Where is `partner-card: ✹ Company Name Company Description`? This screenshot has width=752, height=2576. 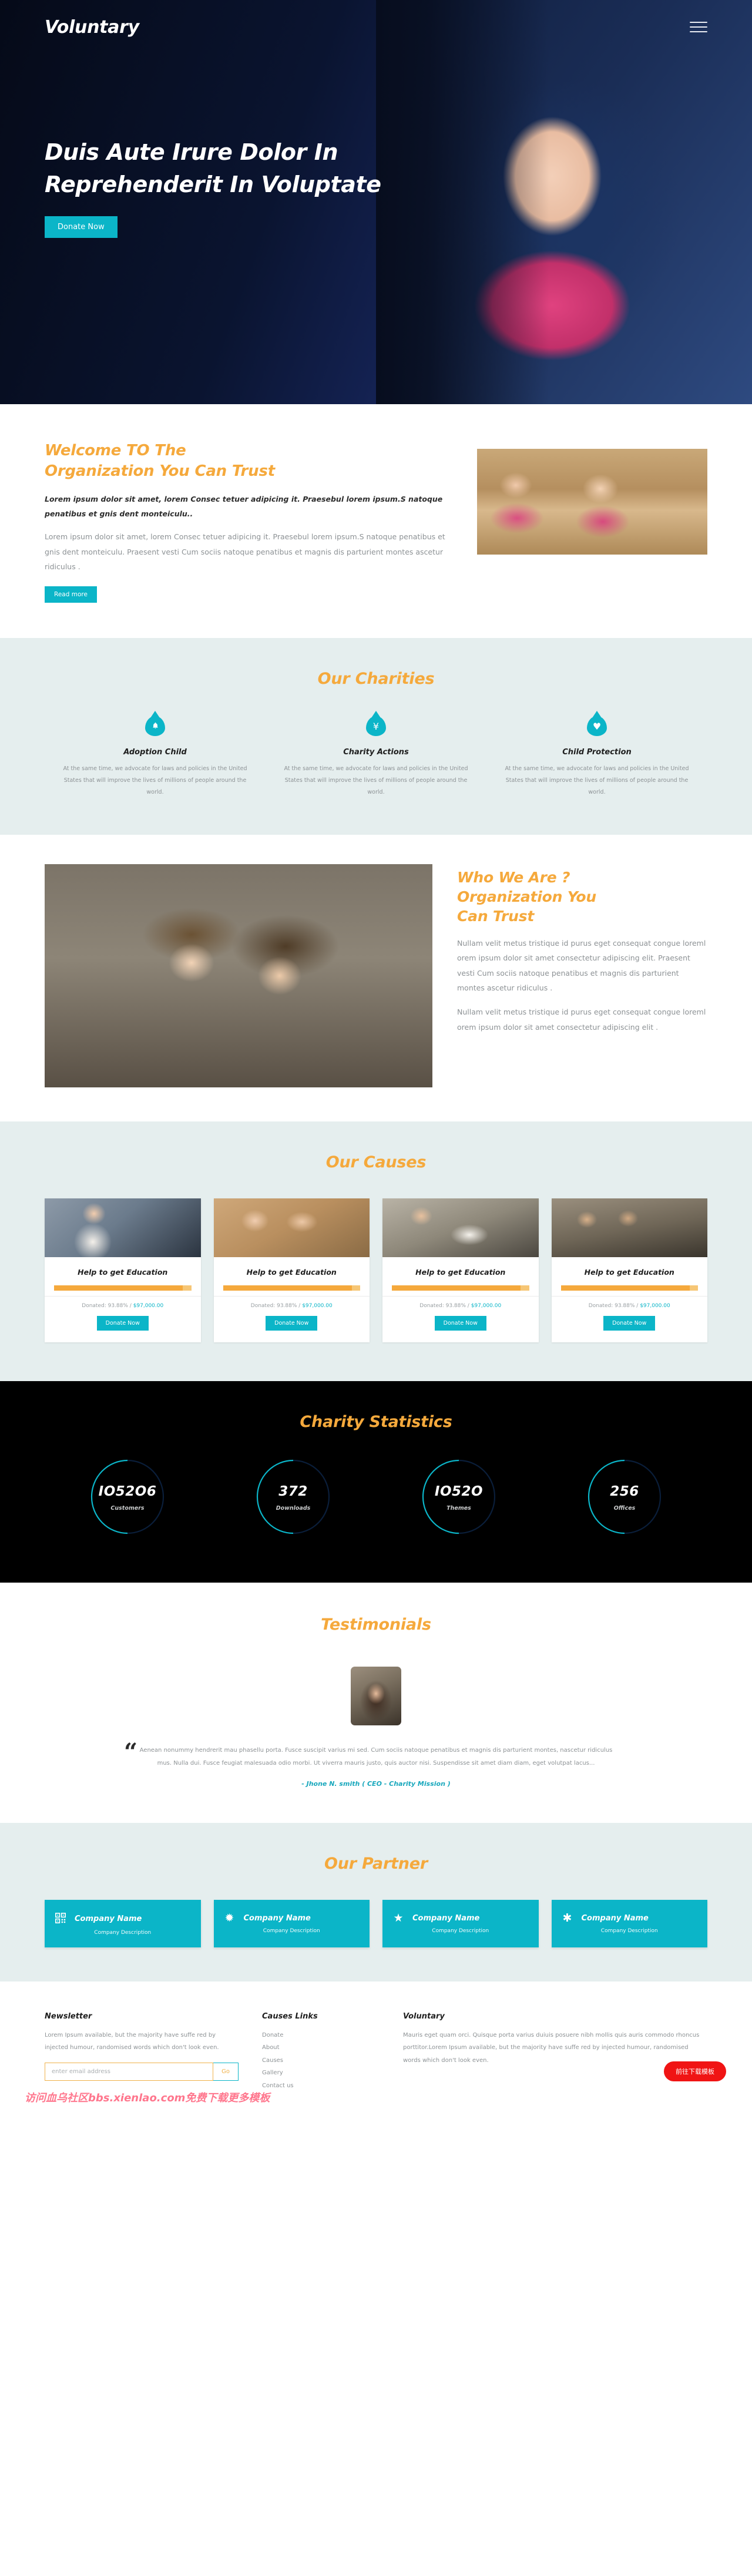 partner-card: ✹ Company Name Company Description is located at coordinates (291, 1923).